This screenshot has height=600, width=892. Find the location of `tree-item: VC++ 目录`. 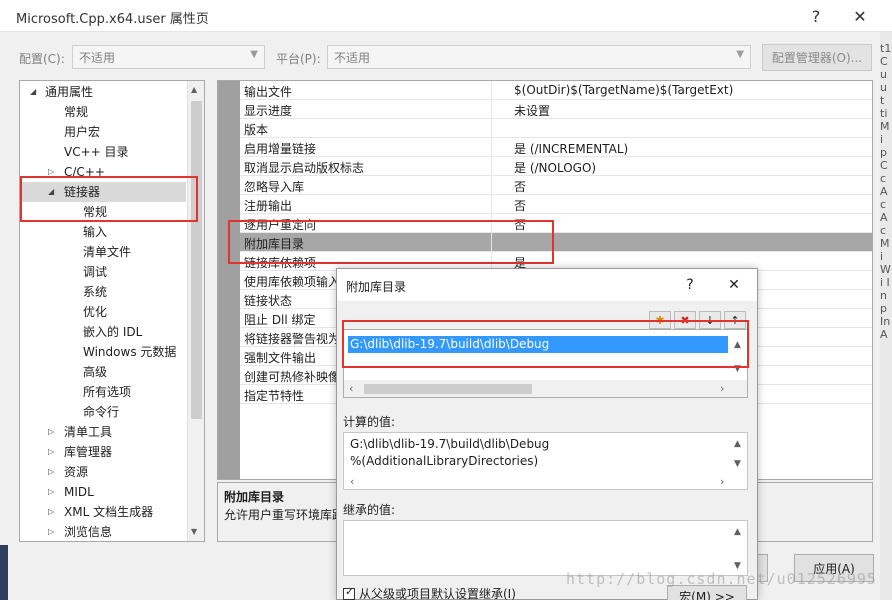

tree-item: VC++ 目录 is located at coordinates (103, 152).